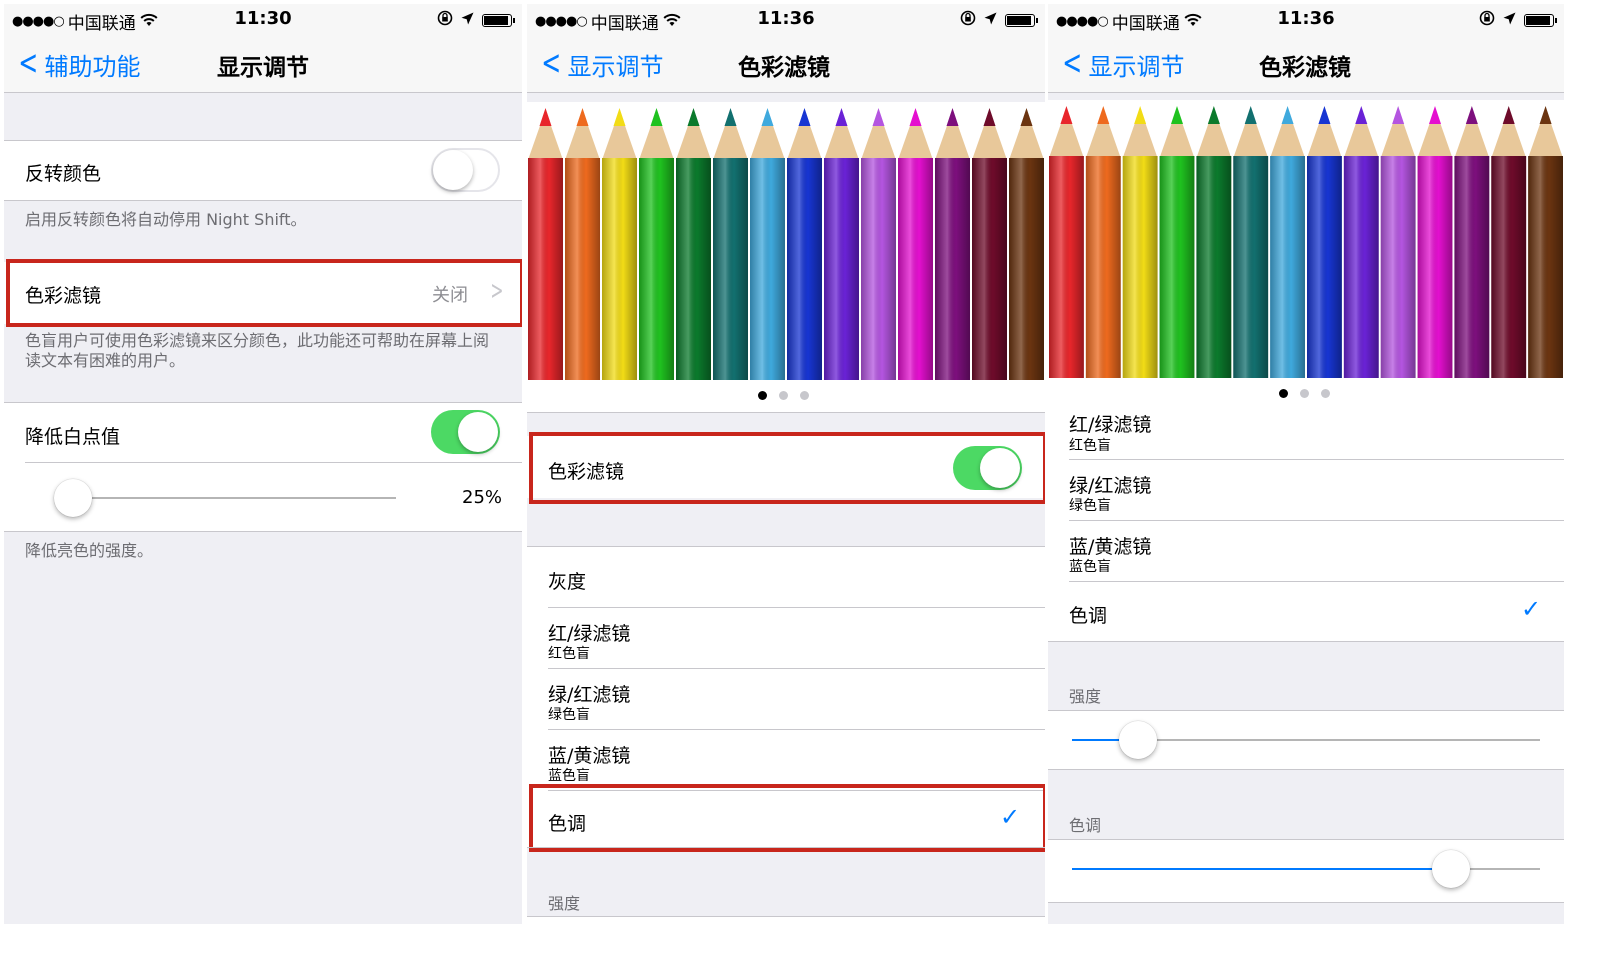  What do you see at coordinates (92, 67) in the screenshot?
I see `back-label: 辅助功能` at bounding box center [92, 67].